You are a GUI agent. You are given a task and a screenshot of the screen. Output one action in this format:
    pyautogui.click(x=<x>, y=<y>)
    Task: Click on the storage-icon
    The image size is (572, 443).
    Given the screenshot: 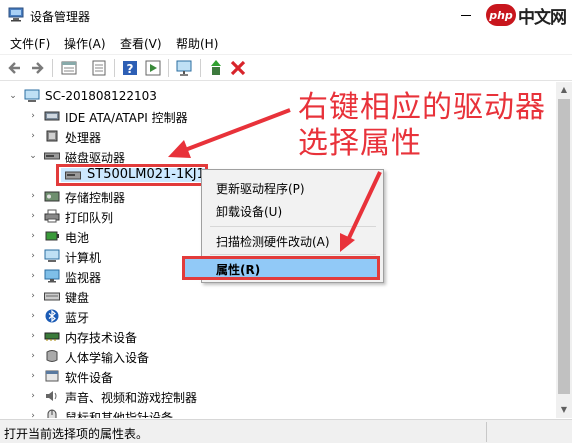 What is the action you would take?
    pyautogui.click(x=52, y=196)
    